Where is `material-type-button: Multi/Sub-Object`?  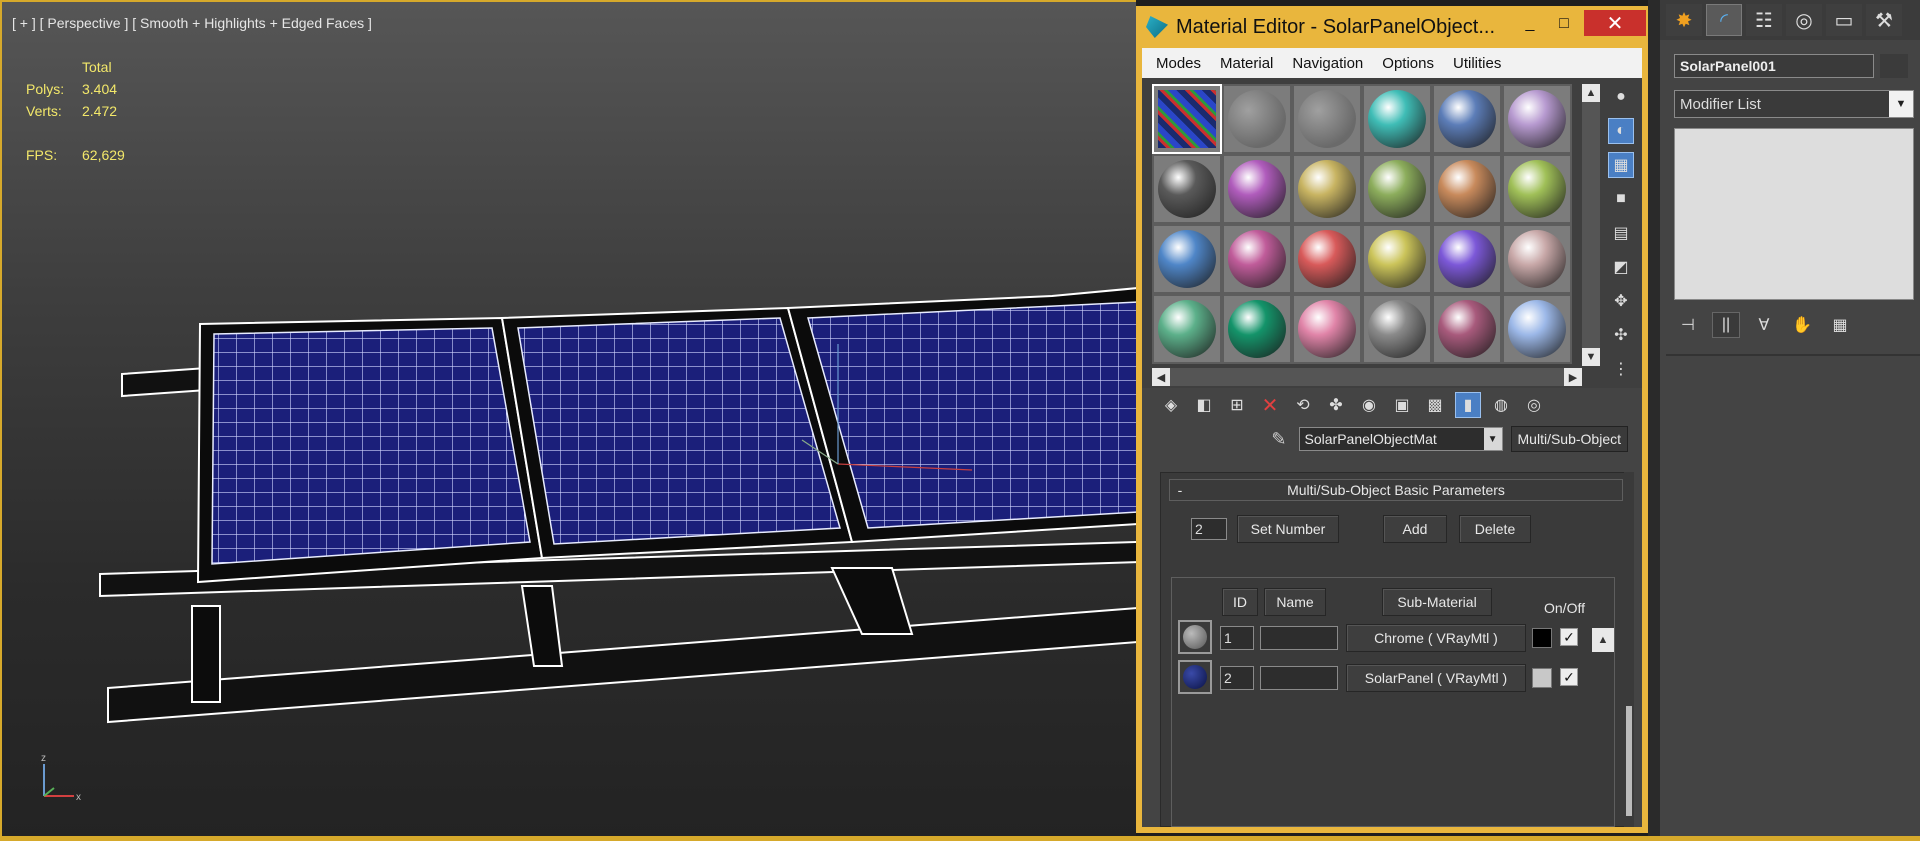 material-type-button: Multi/Sub-Object is located at coordinates (1569, 439).